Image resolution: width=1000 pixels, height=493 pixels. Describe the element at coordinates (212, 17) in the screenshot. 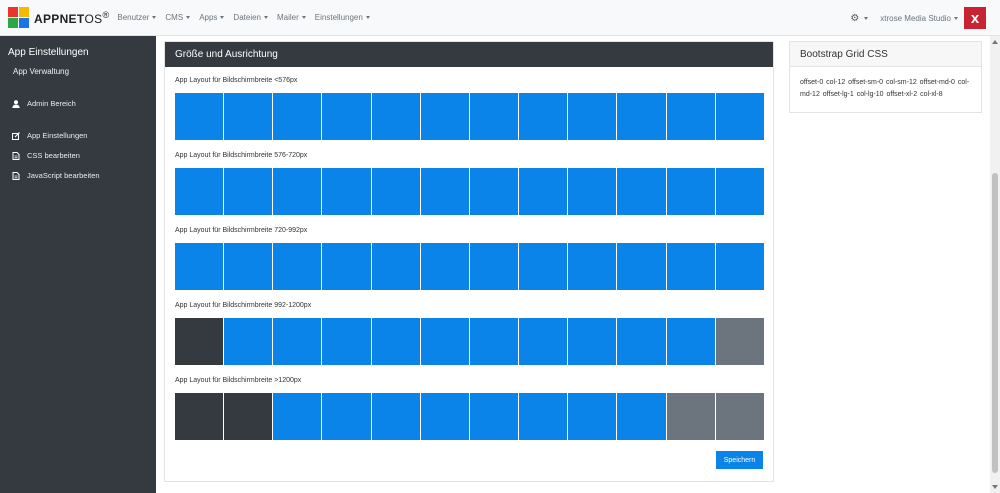

I see `menu-apps: Apps` at that location.